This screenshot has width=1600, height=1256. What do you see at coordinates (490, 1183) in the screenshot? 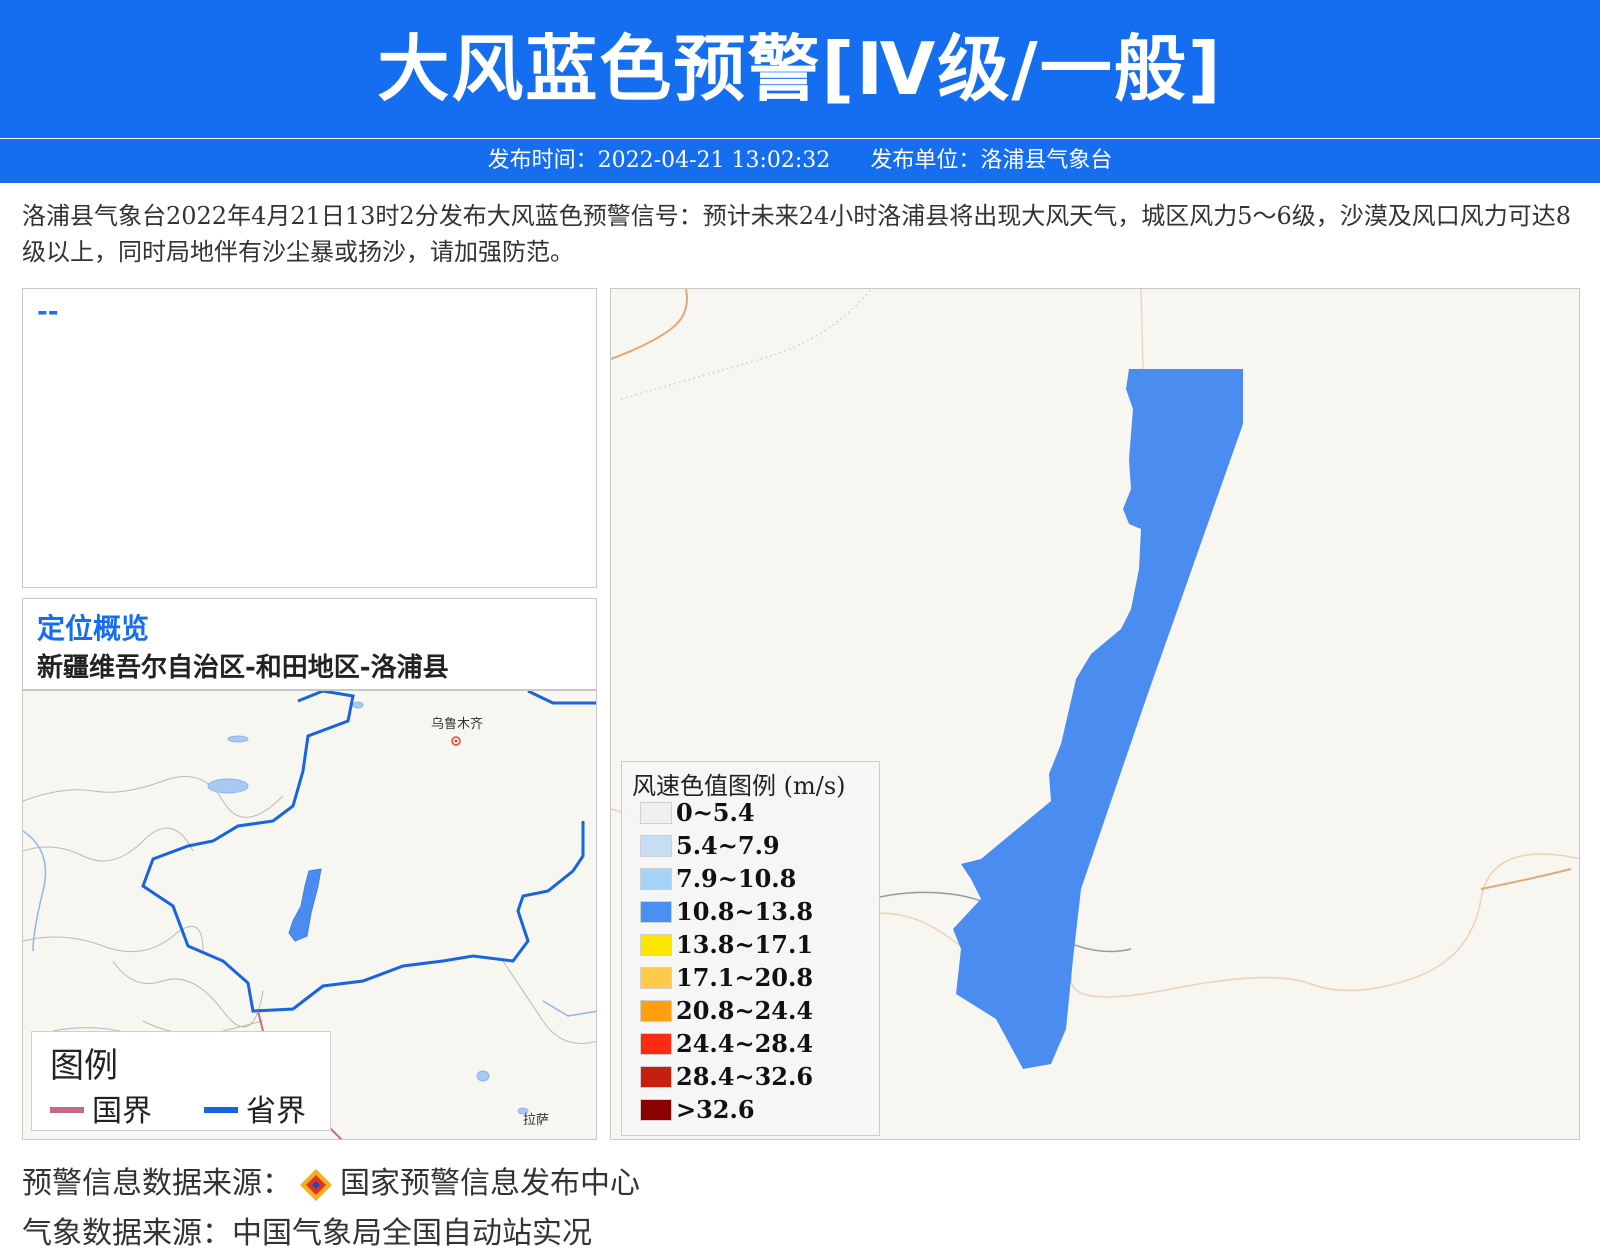
I see `warning-source-name: 国家预警信息发布中心` at bounding box center [490, 1183].